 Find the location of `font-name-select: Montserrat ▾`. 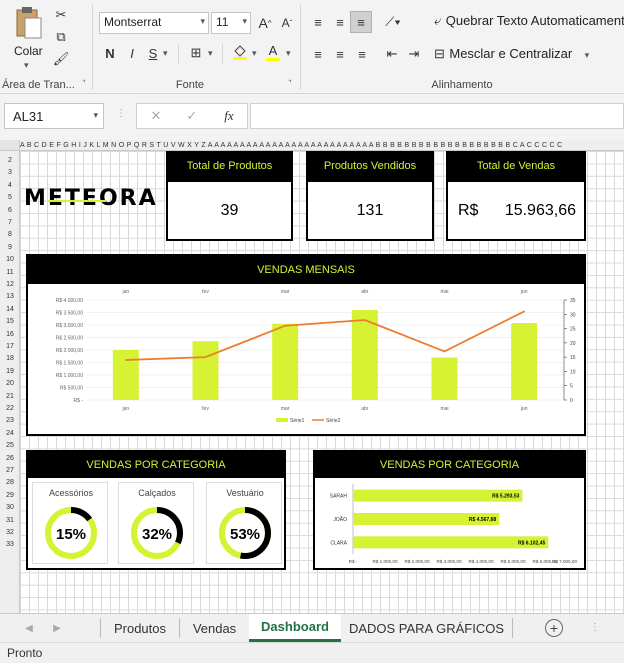

font-name-select: Montserrat ▾ is located at coordinates (154, 23).